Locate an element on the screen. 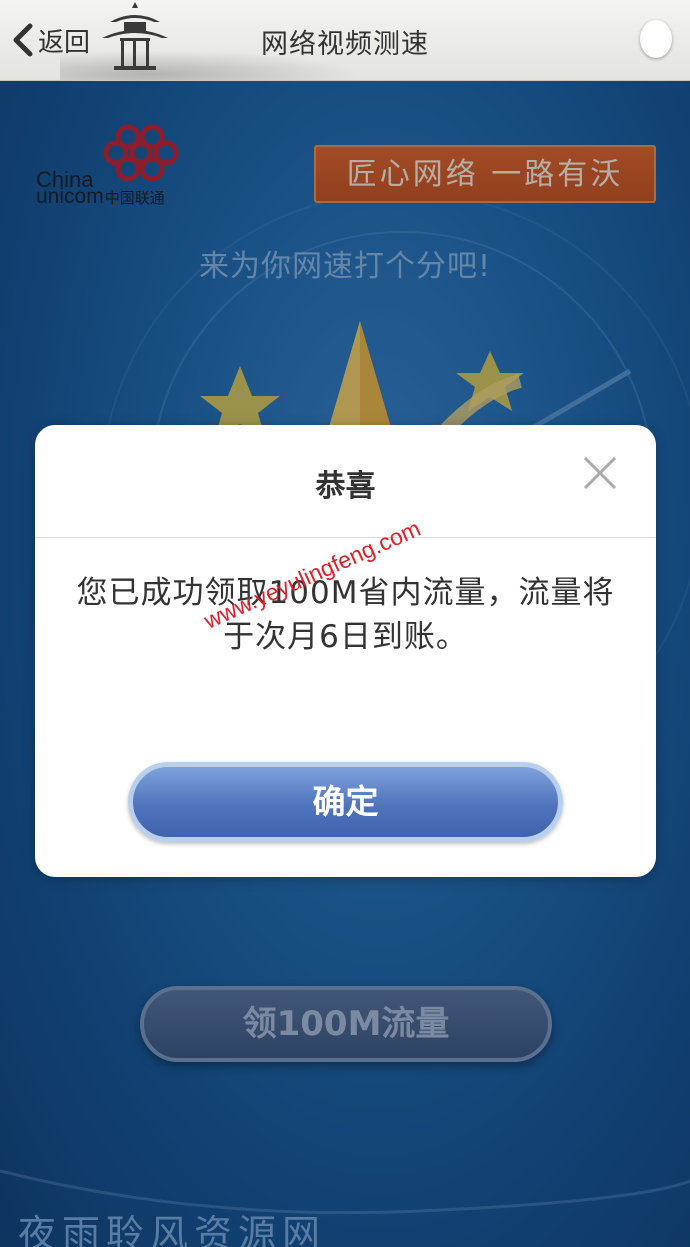  confirm-button: 确定 is located at coordinates (345, 802).